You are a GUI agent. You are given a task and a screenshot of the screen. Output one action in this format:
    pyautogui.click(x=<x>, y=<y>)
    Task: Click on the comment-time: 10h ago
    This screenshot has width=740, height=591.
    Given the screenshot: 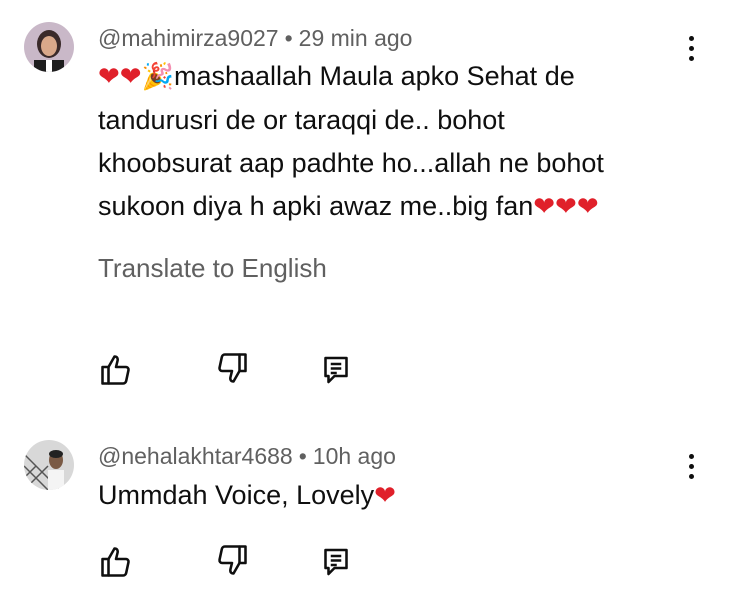 What is the action you would take?
    pyautogui.click(x=354, y=456)
    